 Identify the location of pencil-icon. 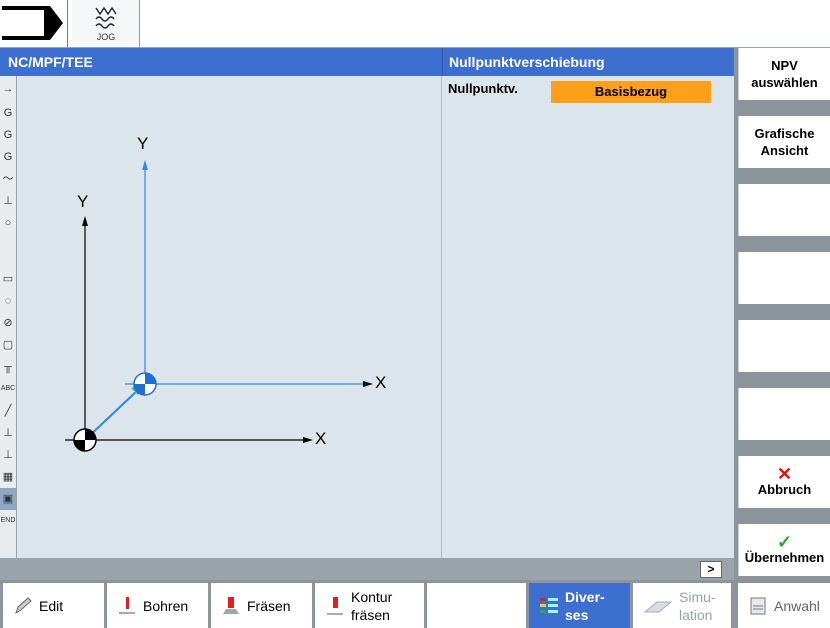
(23, 605).